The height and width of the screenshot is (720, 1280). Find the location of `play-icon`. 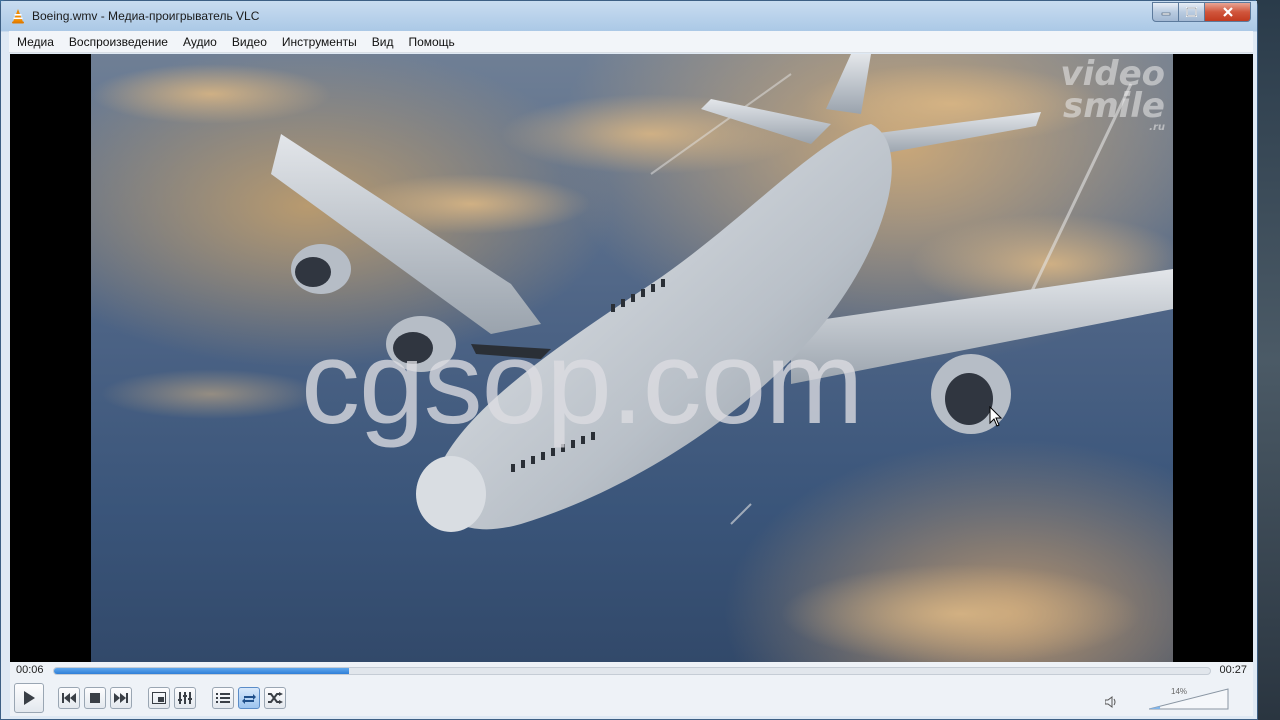

play-icon is located at coordinates (29, 698).